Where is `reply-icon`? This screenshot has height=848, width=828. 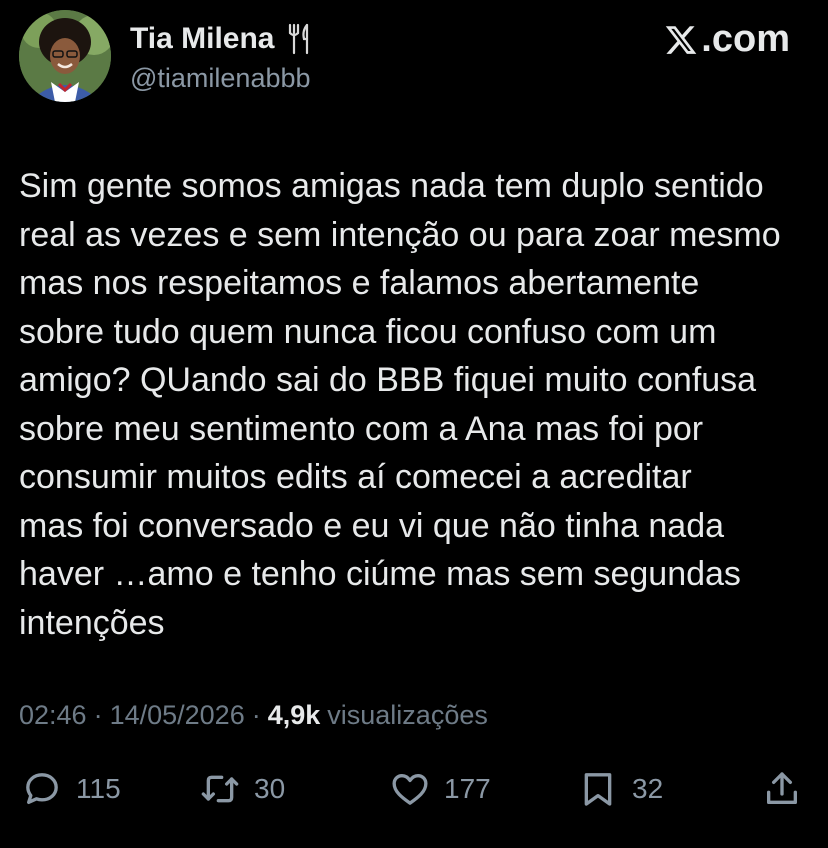 reply-icon is located at coordinates (42, 788).